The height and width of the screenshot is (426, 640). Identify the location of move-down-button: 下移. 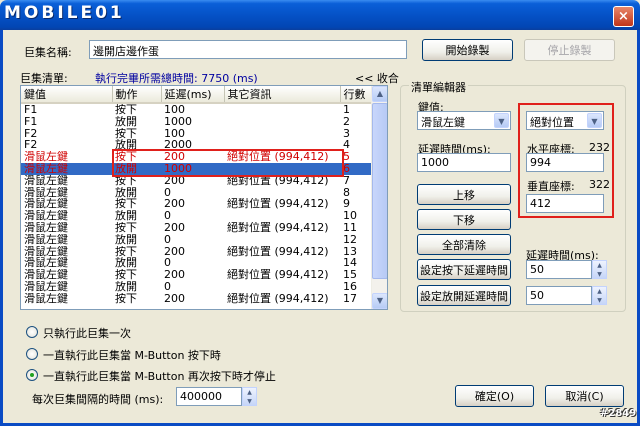
(464, 219).